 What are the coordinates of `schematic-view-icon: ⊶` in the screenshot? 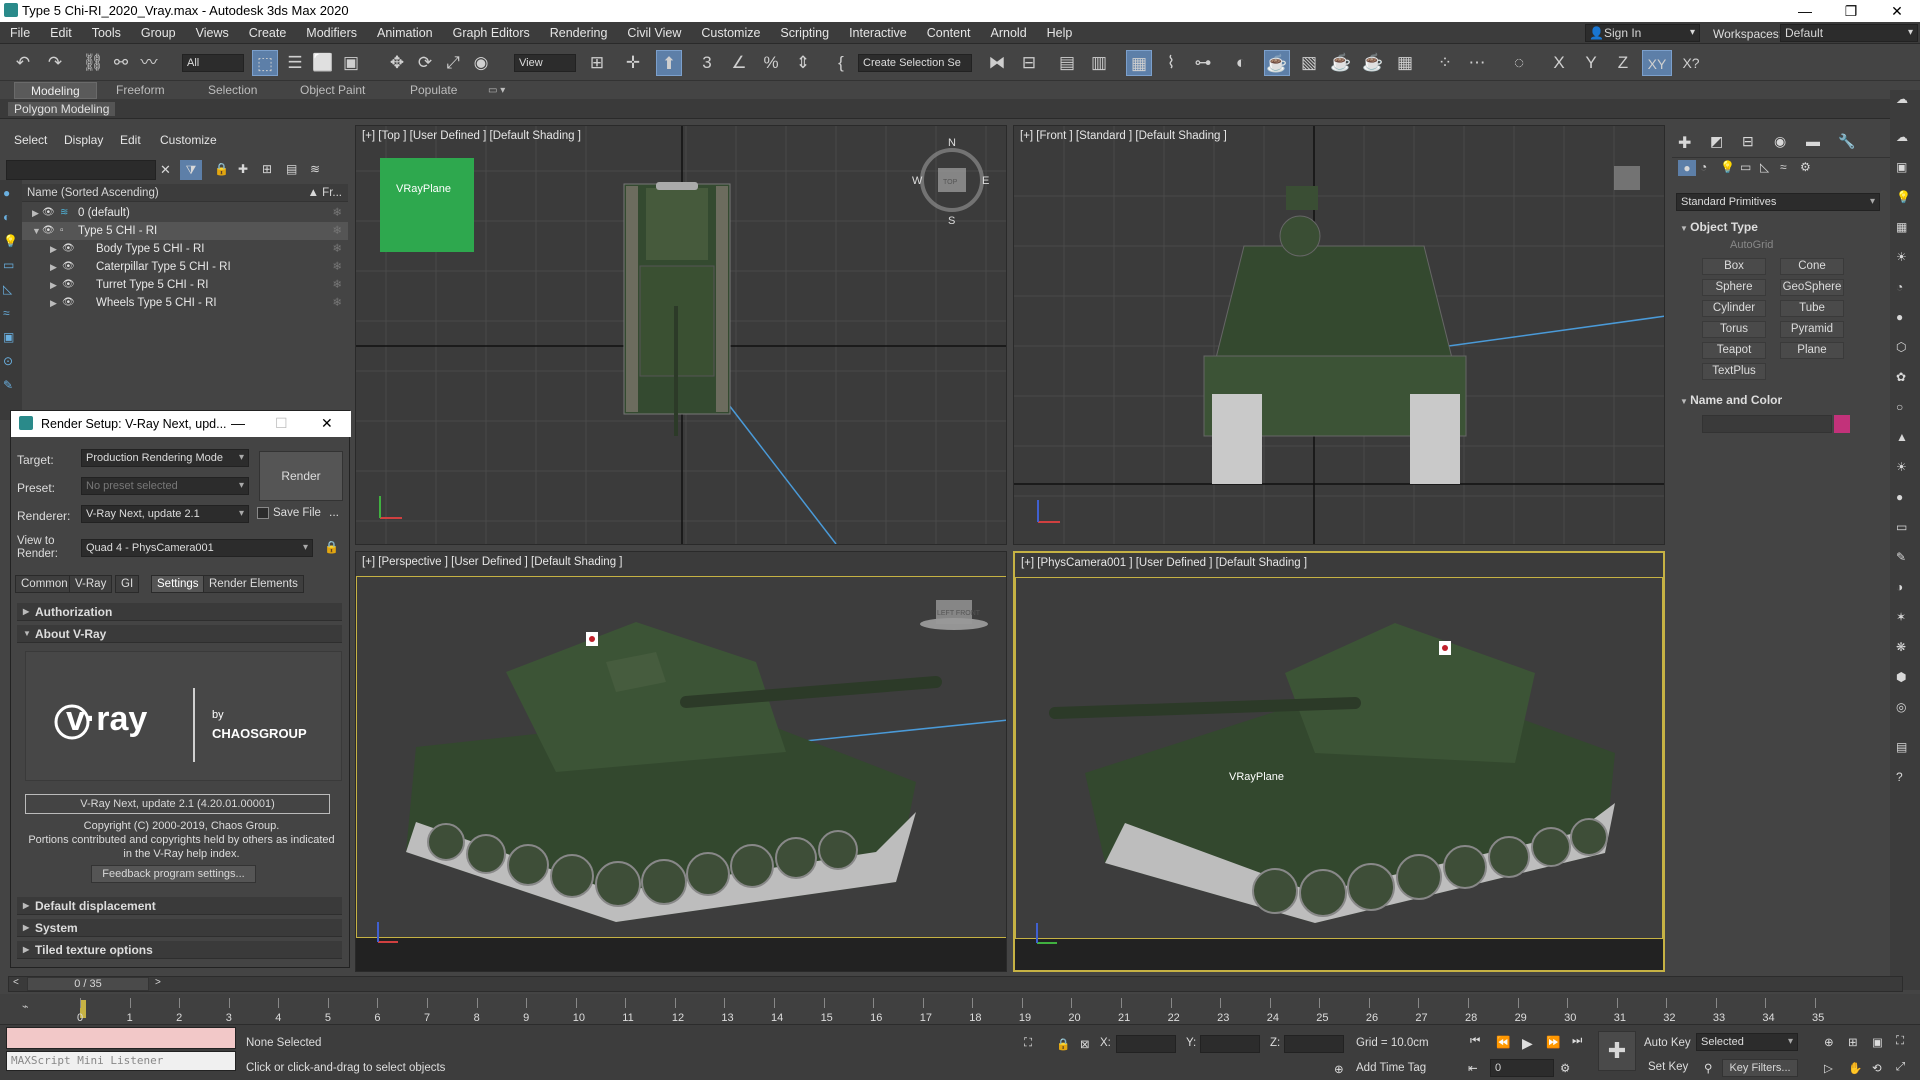 It's located at (1203, 63).